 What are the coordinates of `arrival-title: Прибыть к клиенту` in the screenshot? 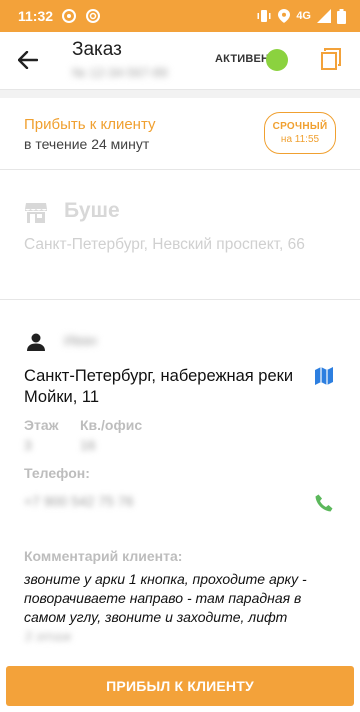 It's located at (90, 124).